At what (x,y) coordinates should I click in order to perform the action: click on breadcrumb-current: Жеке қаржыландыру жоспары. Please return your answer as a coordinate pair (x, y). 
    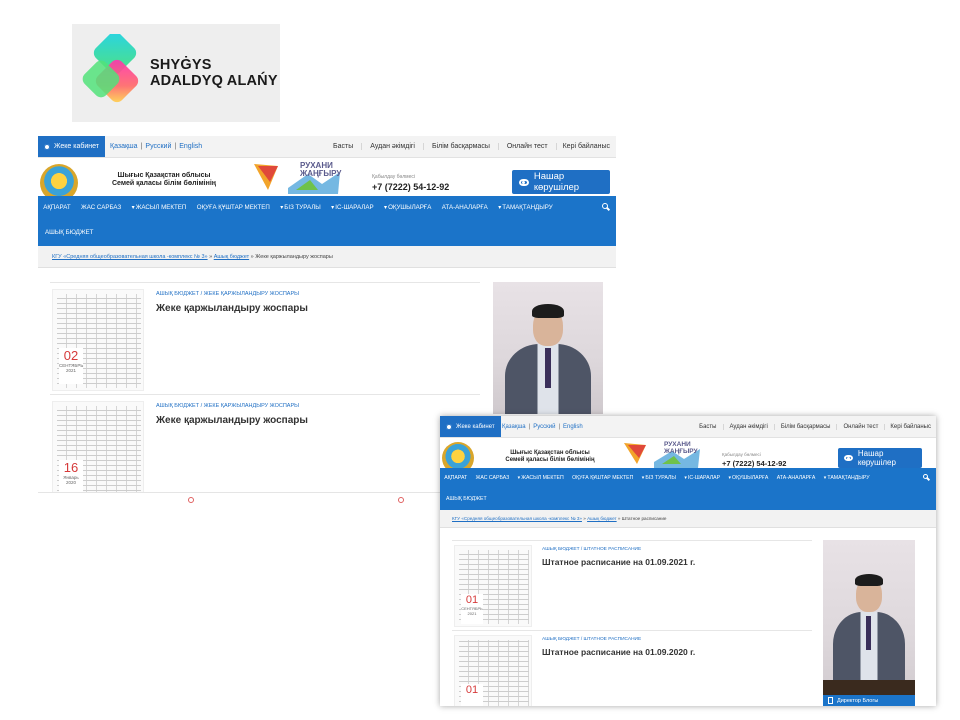
    Looking at the image, I should click on (294, 257).